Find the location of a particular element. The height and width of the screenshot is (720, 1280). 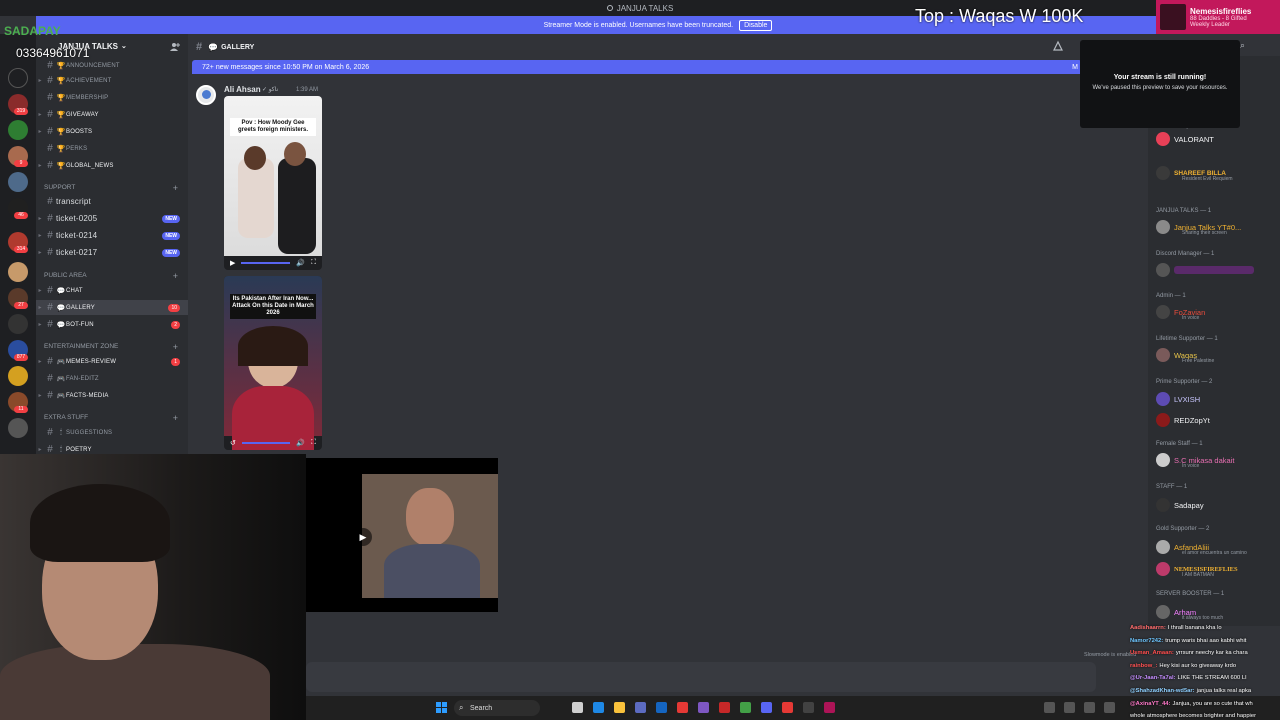

discord-icon is located at coordinates (766, 707).